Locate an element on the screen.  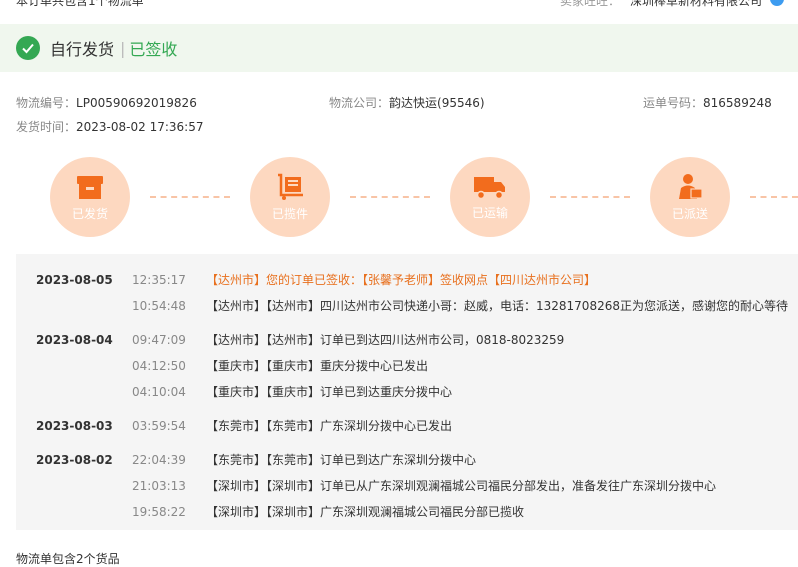
top-strip: 本订单共包含1个物流单 卖家旺旺： 深圳棒草新材料有限公司 is located at coordinates (399, 6).